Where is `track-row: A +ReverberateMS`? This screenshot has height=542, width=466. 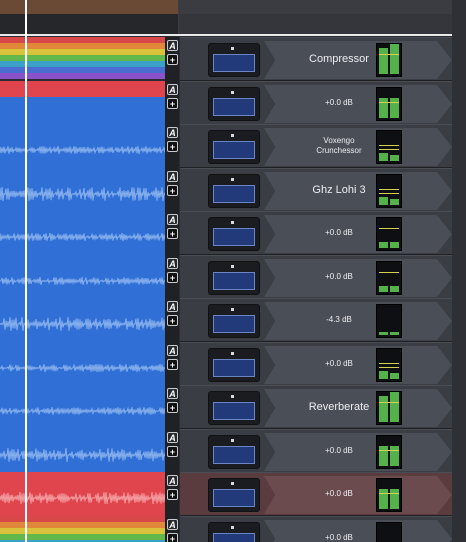
track-row: A +ReverberateMS is located at coordinates (233, 407).